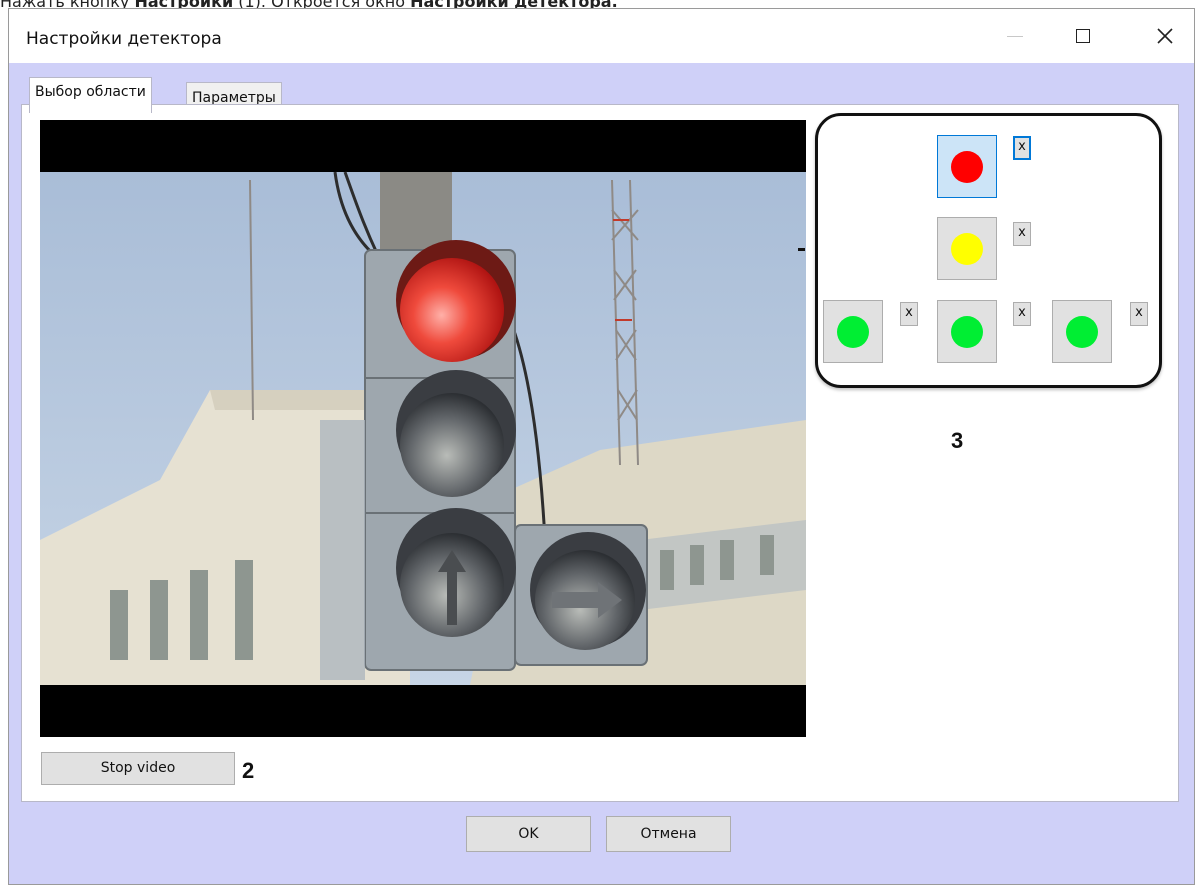 This screenshot has height=885, width=1195. Describe the element at coordinates (1022, 314) in the screenshot. I see `remove-green-middle-signal-button: x` at that location.